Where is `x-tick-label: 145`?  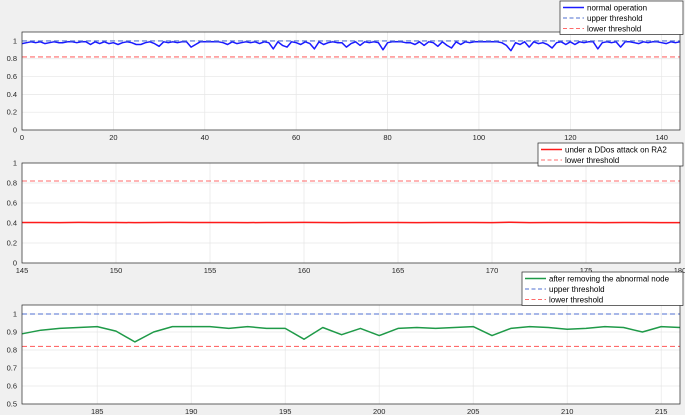 x-tick-label: 145 is located at coordinates (22, 270).